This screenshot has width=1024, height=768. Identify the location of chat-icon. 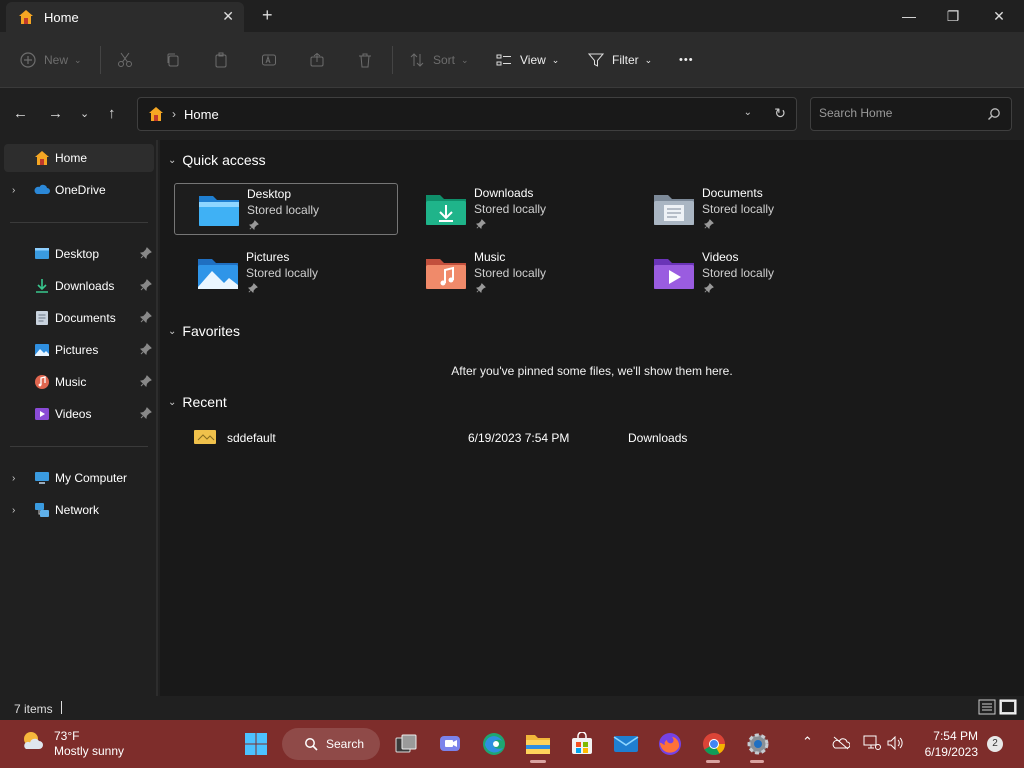
(450, 743).